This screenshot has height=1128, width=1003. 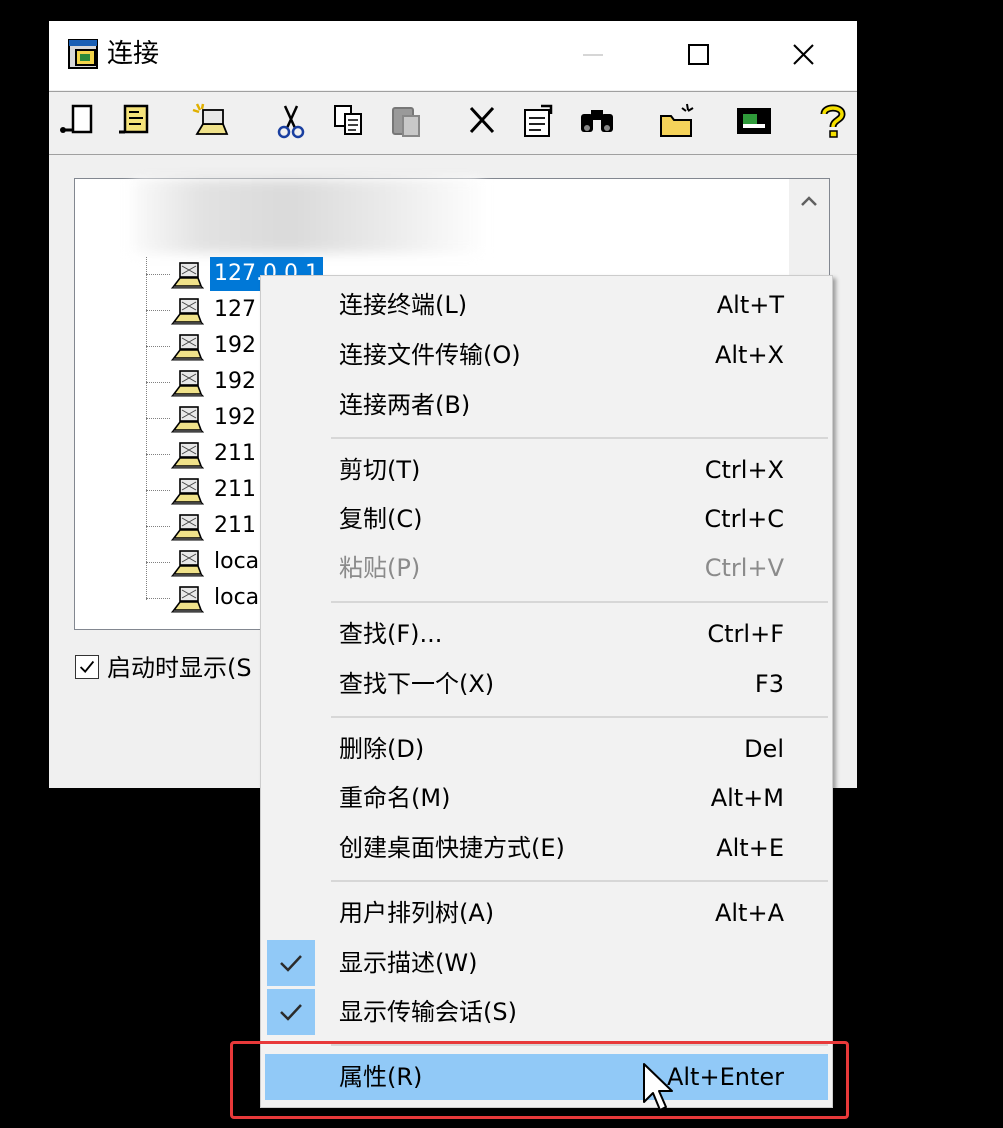 What do you see at coordinates (658, 1087) in the screenshot?
I see `mouse-pointer-icon` at bounding box center [658, 1087].